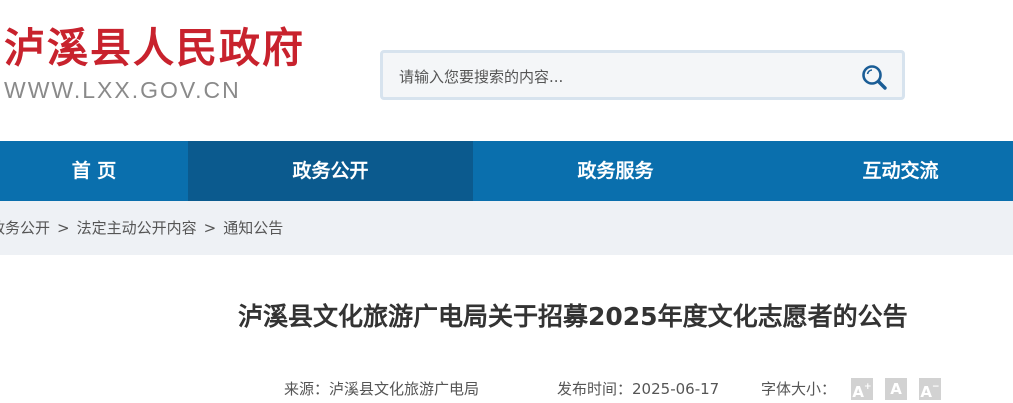 Image resolution: width=1013 pixels, height=403 pixels. What do you see at coordinates (619, 77) in the screenshot?
I see `search-input` at bounding box center [619, 77].